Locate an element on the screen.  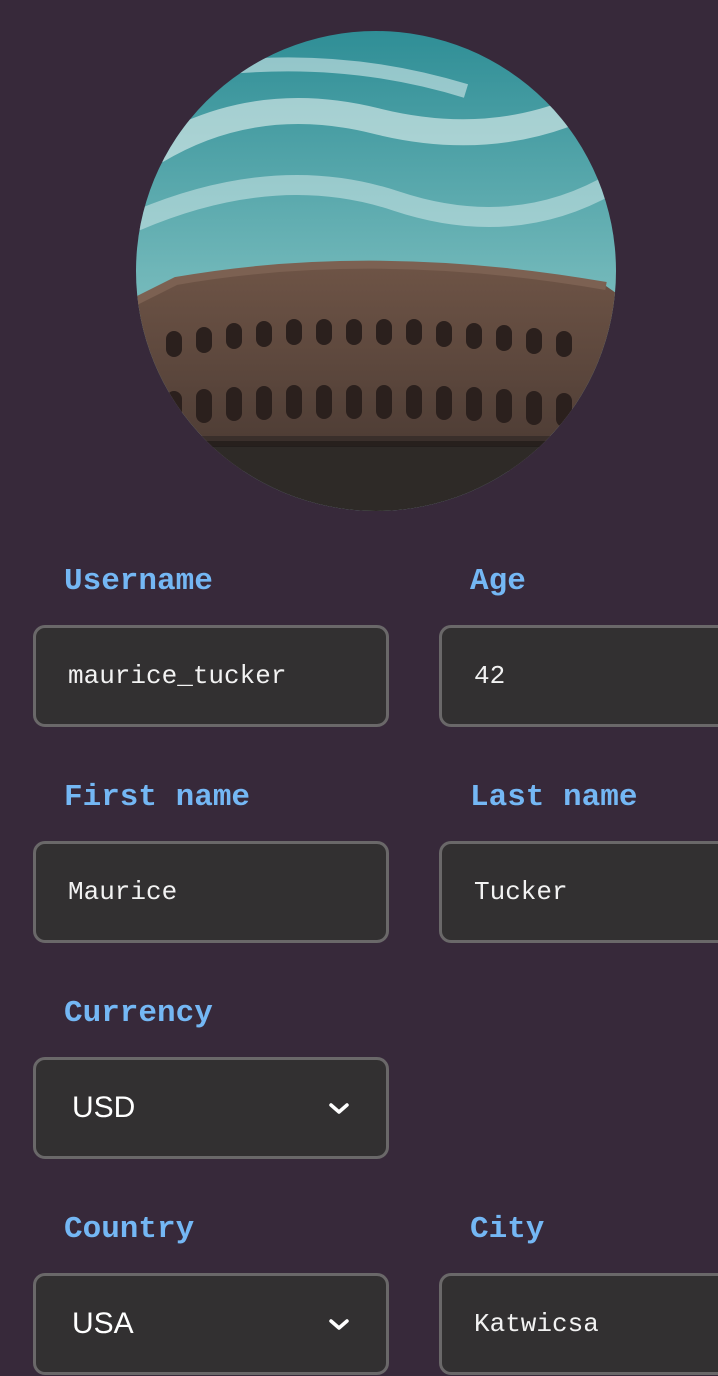
country-label: Country is located at coordinates (129, 1229).